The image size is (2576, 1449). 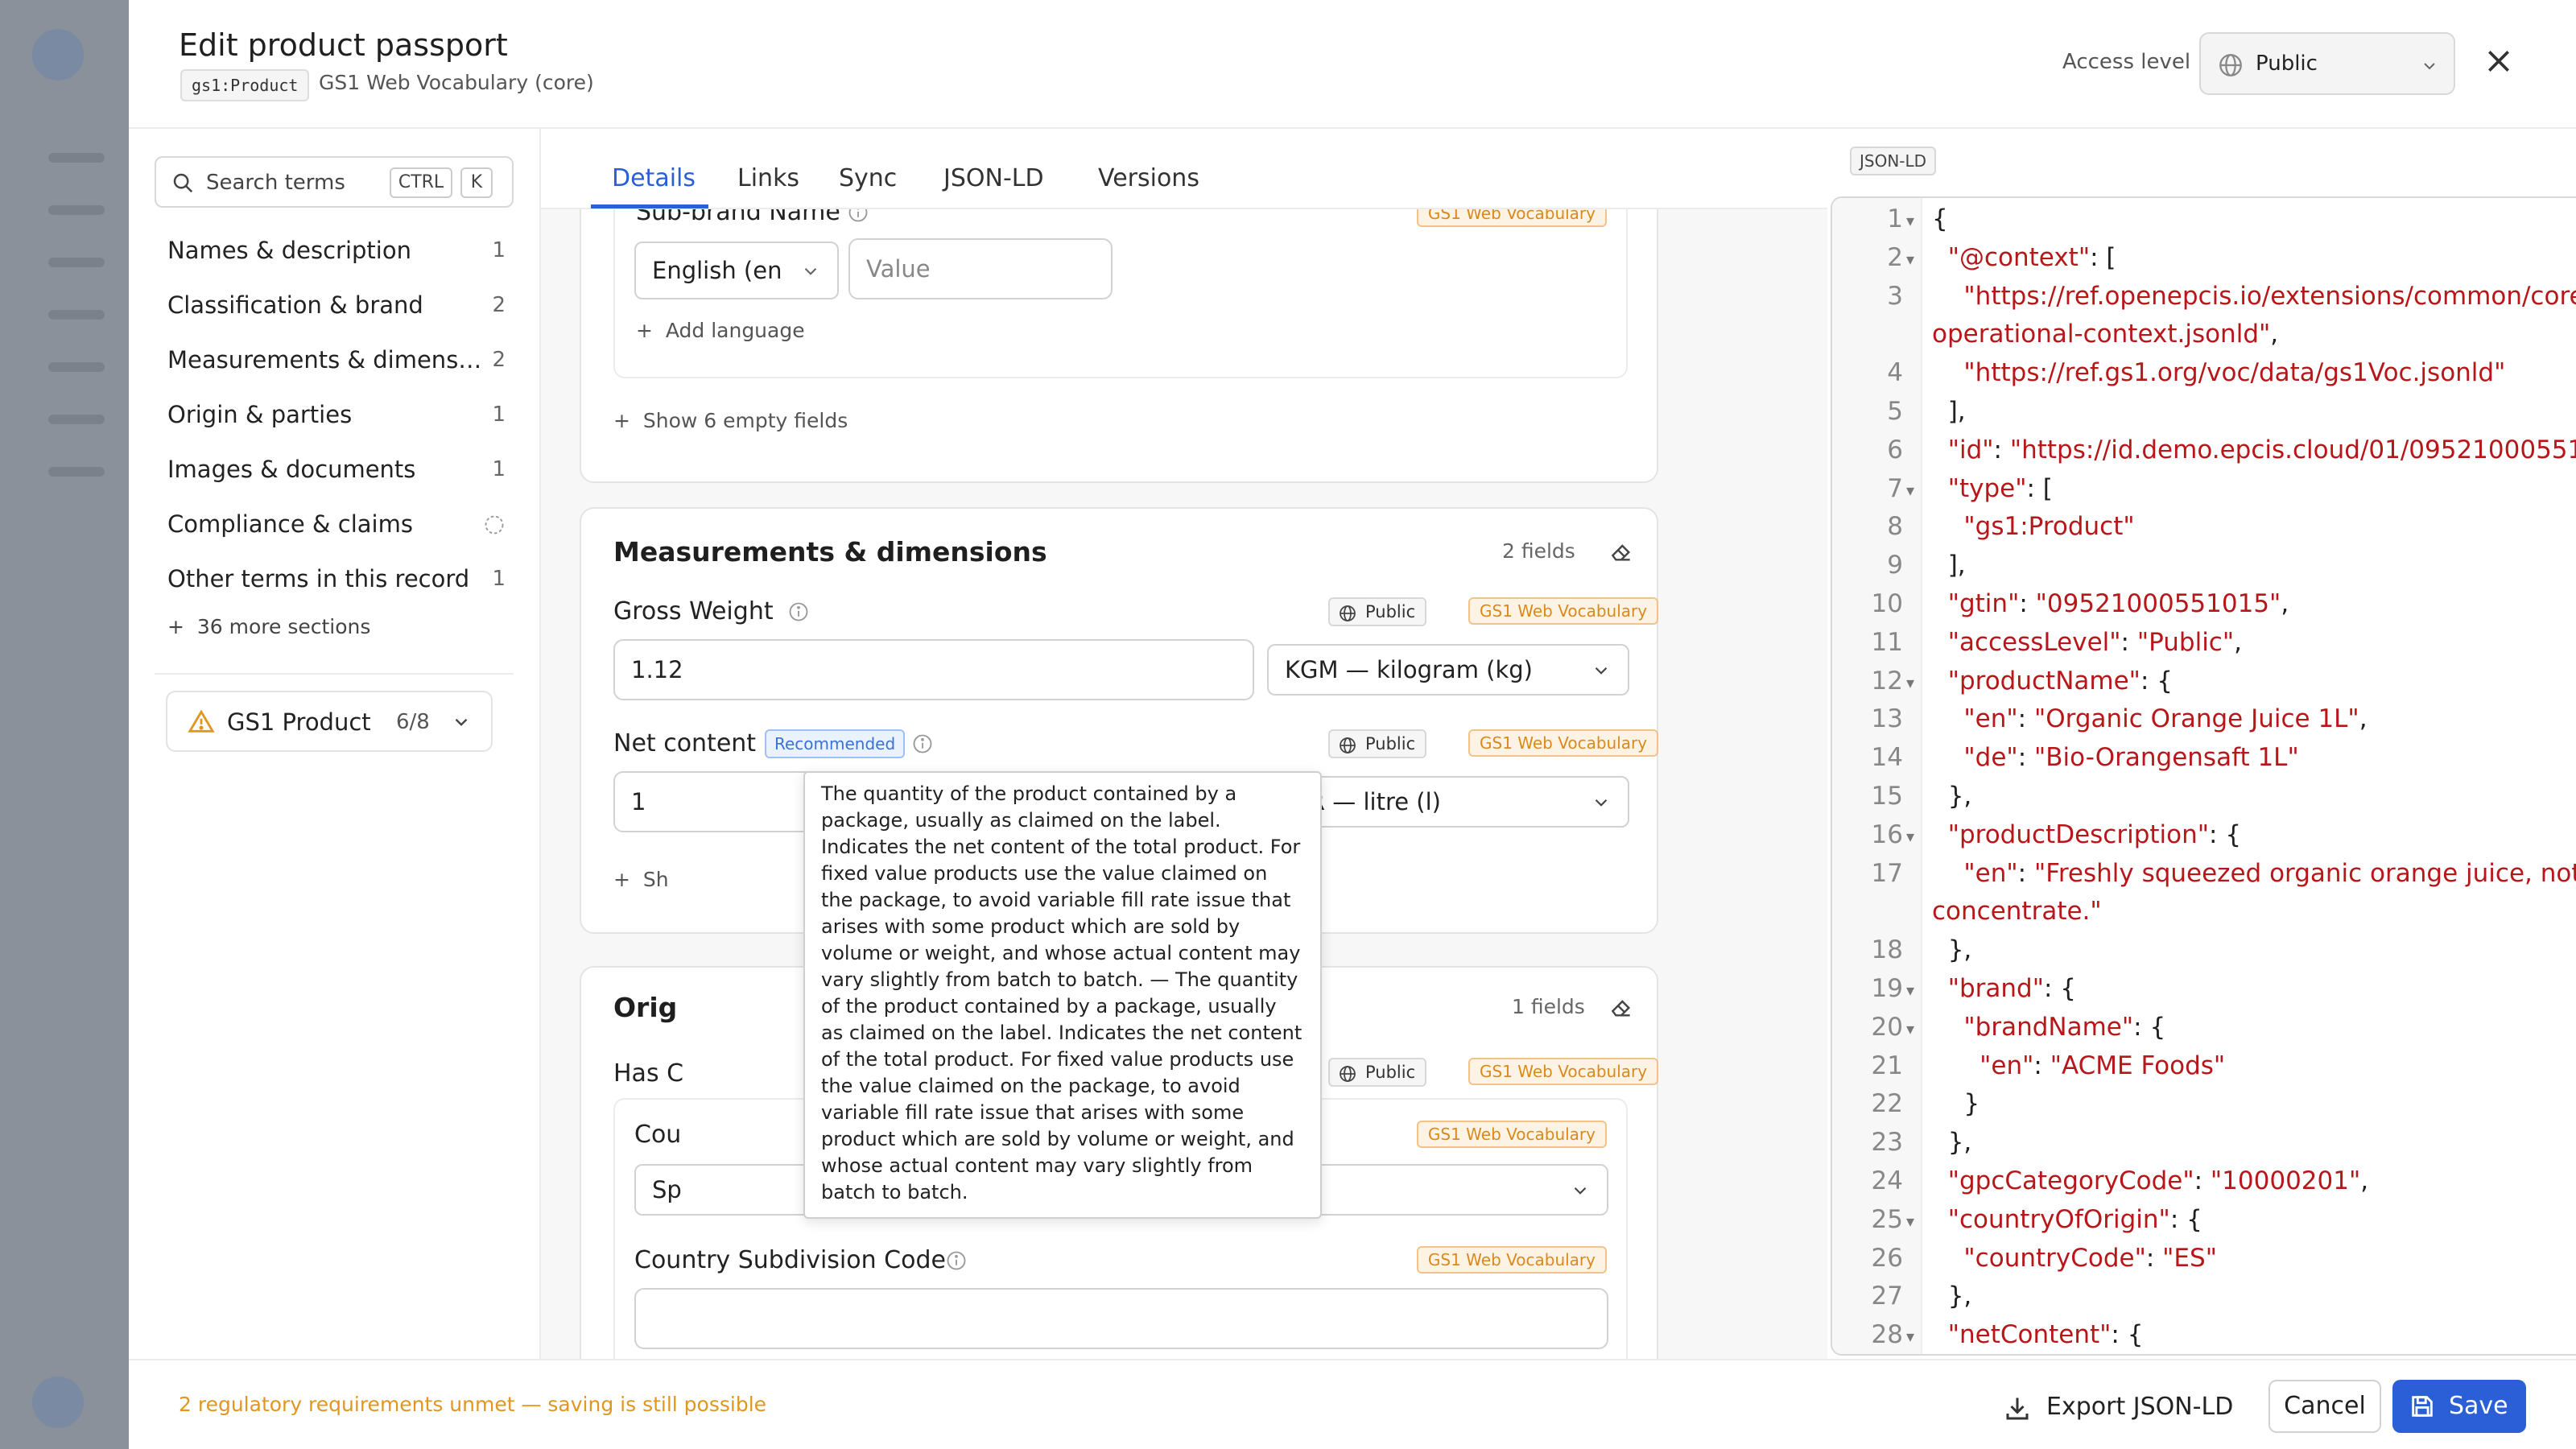 What do you see at coordinates (1548, 1007) in the screenshot?
I see `field-count: 1 fields` at bounding box center [1548, 1007].